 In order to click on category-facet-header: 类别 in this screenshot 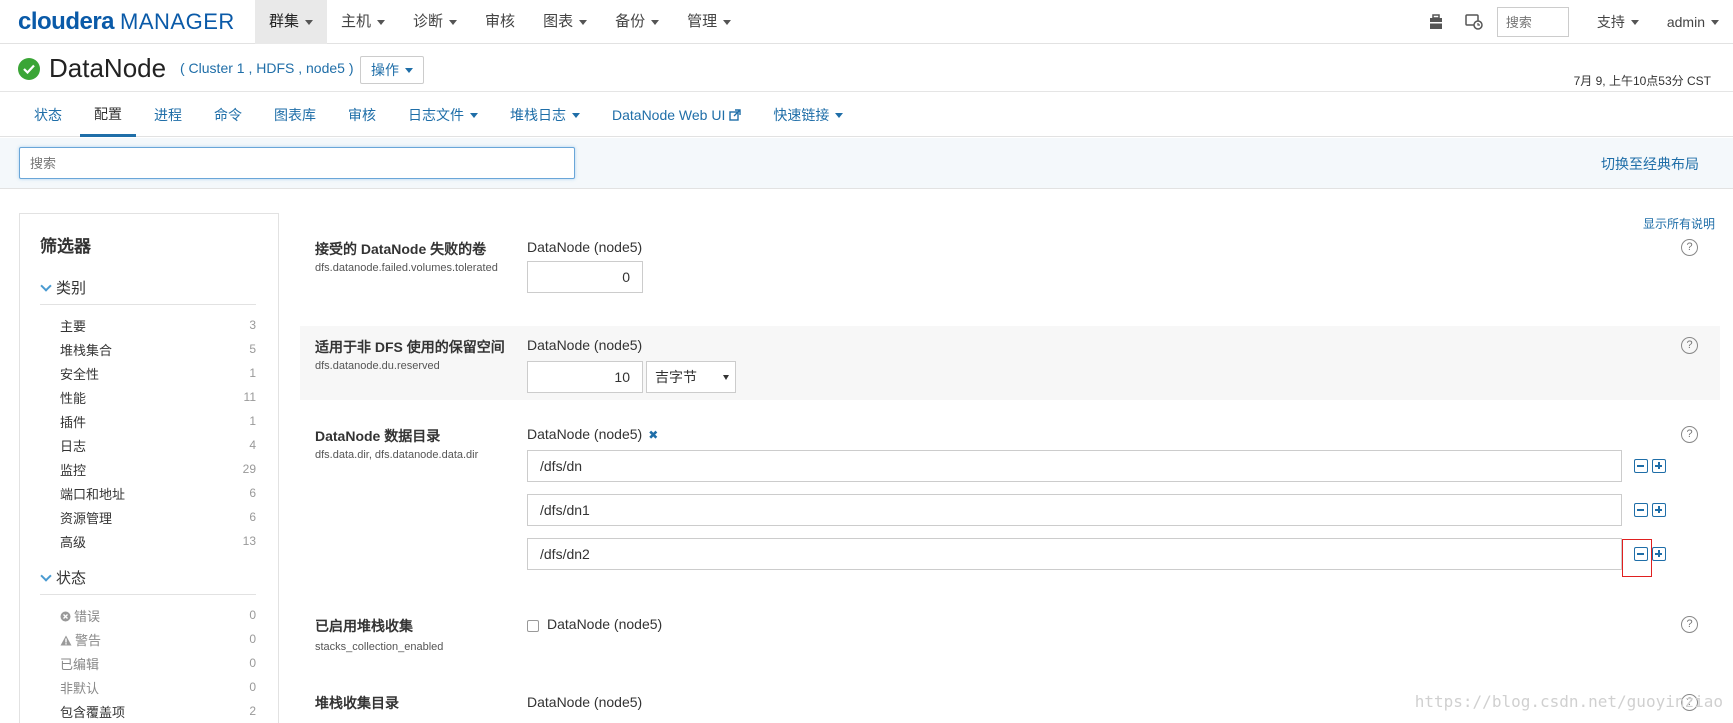, I will do `click(148, 291)`.